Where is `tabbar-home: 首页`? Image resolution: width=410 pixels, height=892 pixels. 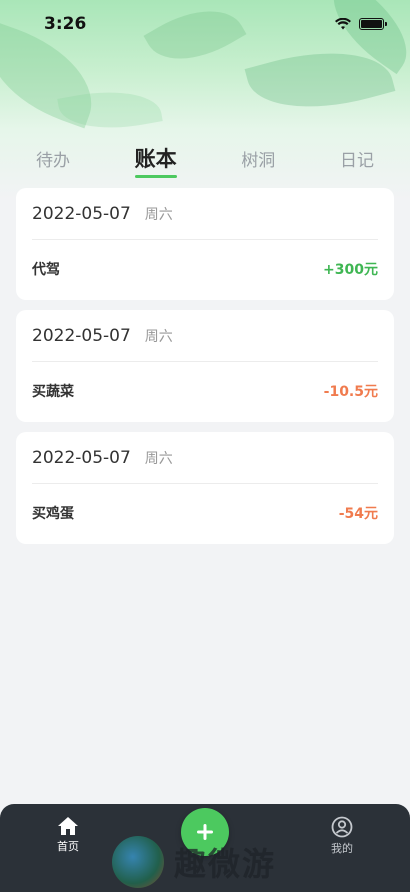
tabbar-home: 首页 is located at coordinates (68, 835).